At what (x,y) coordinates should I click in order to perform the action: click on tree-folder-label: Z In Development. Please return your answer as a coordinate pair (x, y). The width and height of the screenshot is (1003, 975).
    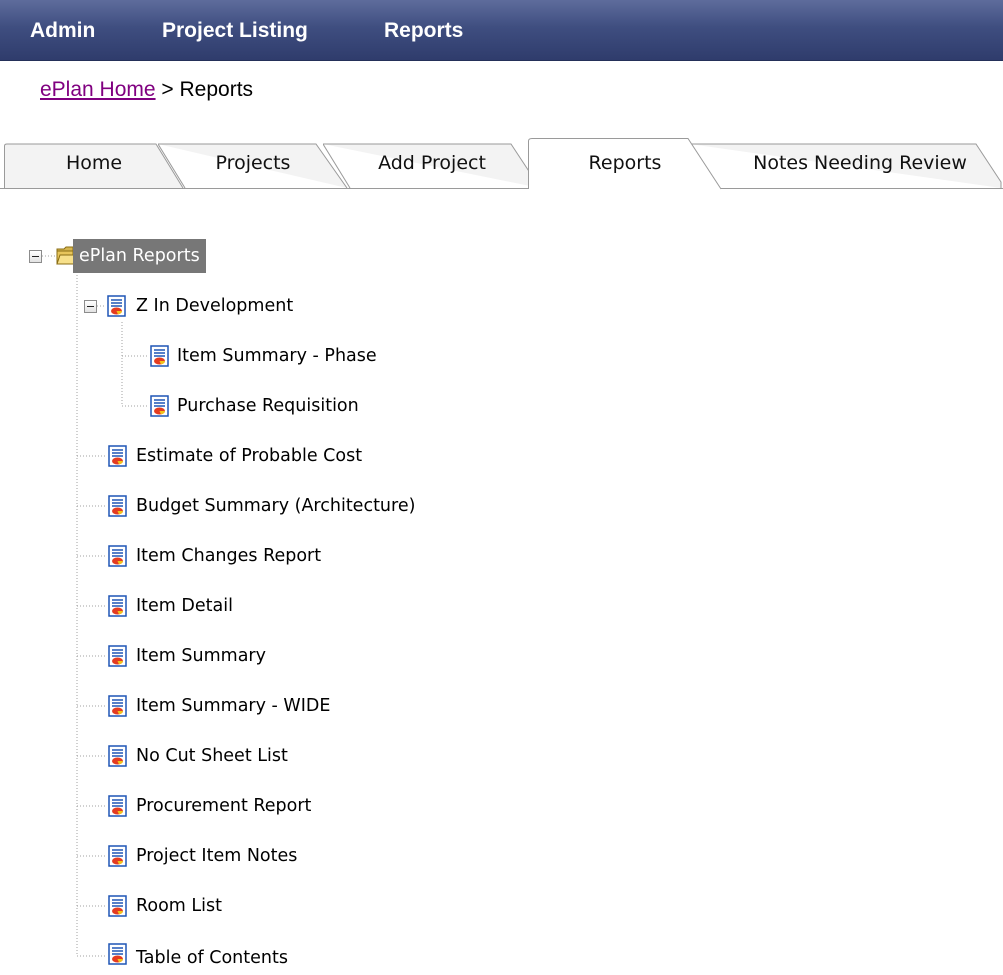
    Looking at the image, I should click on (215, 306).